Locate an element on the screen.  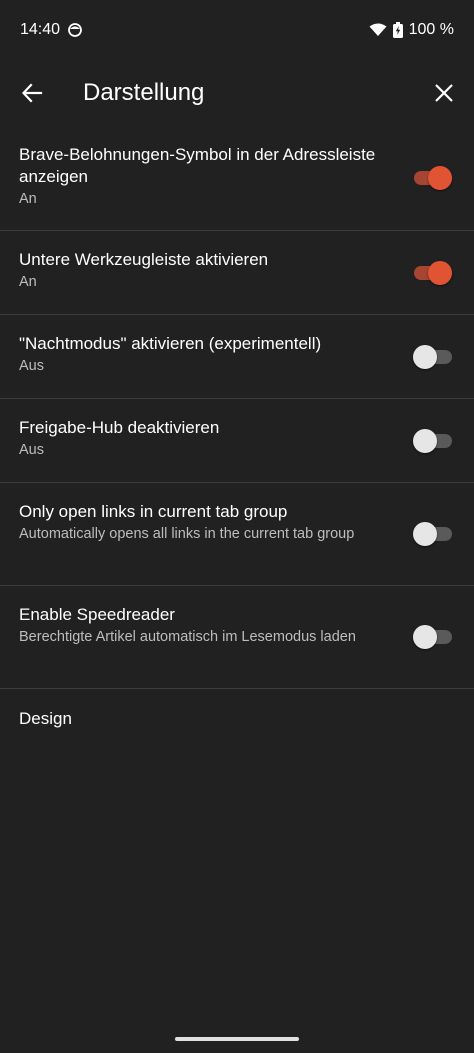
status-left: 14:40 is located at coordinates (51, 30).